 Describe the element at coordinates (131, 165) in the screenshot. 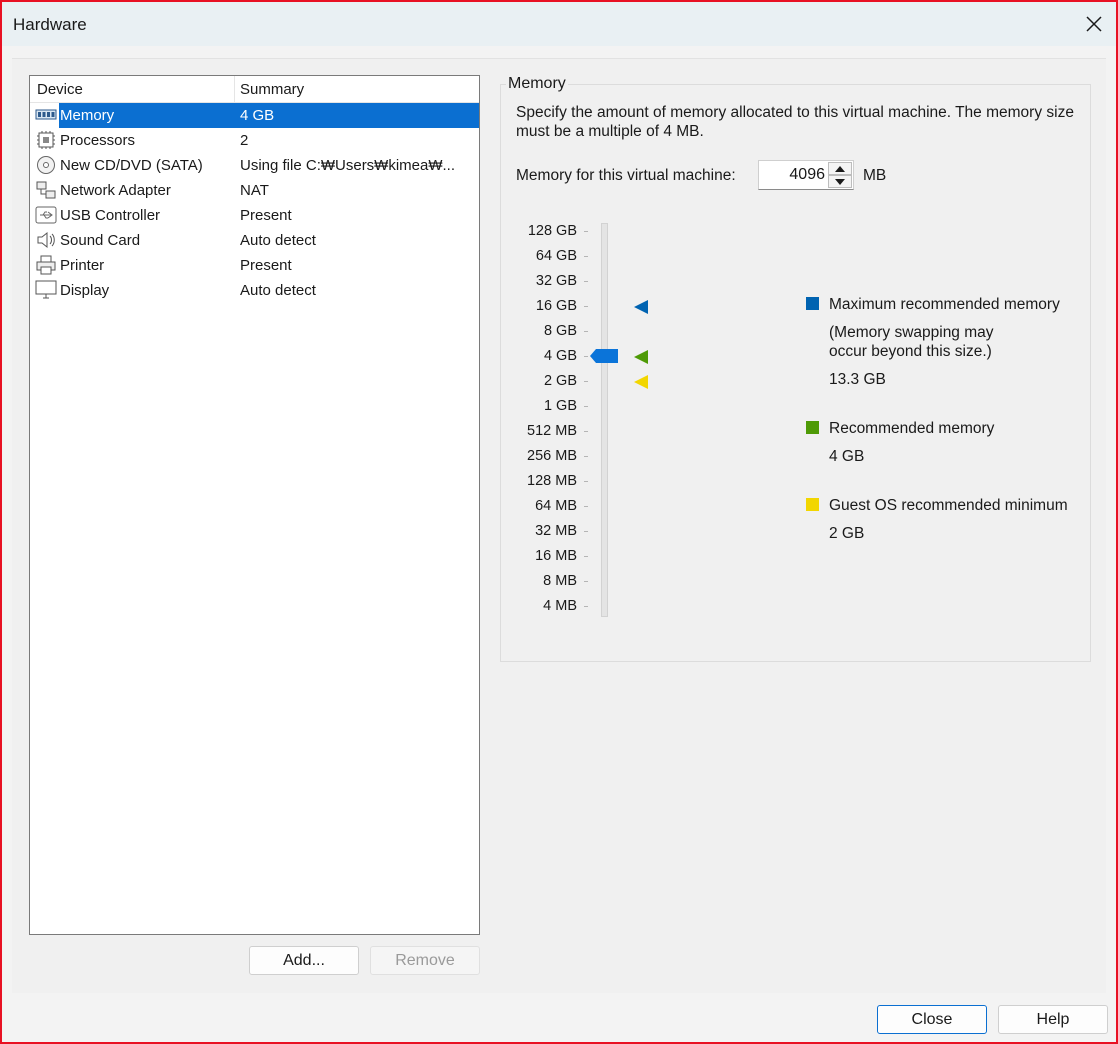

I see `device-name: New CD/DVD (SATA)` at that location.